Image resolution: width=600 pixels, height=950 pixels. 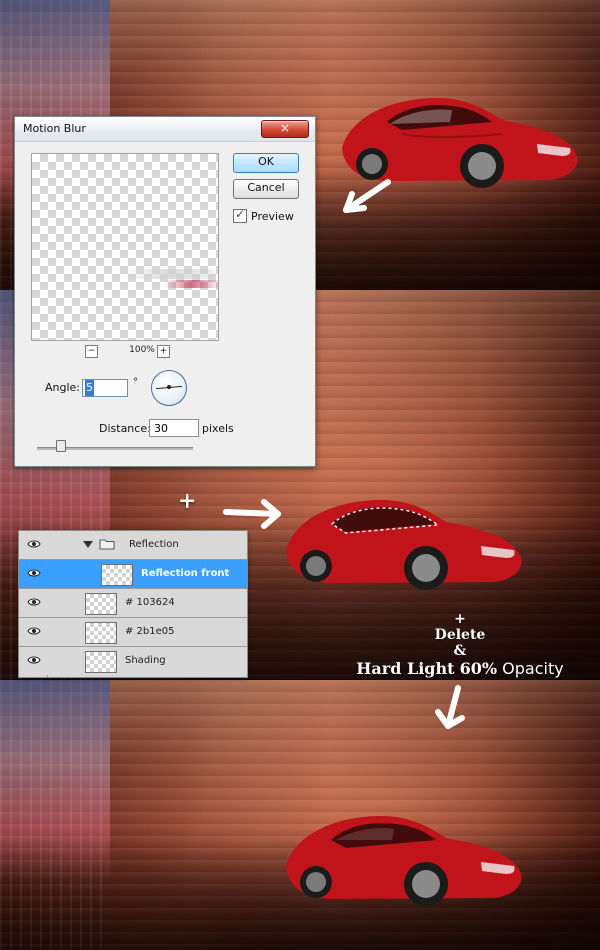 I want to click on filter-preview, so click(x=125, y=247).